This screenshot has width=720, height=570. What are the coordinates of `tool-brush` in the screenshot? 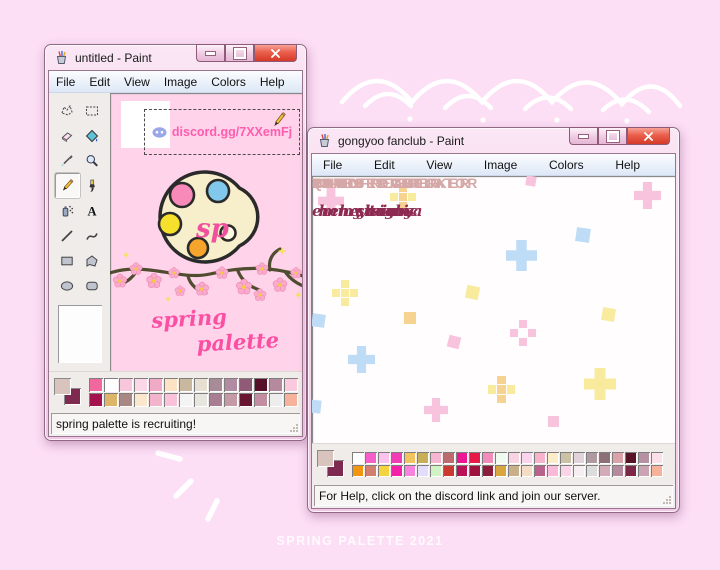 It's located at (92, 185).